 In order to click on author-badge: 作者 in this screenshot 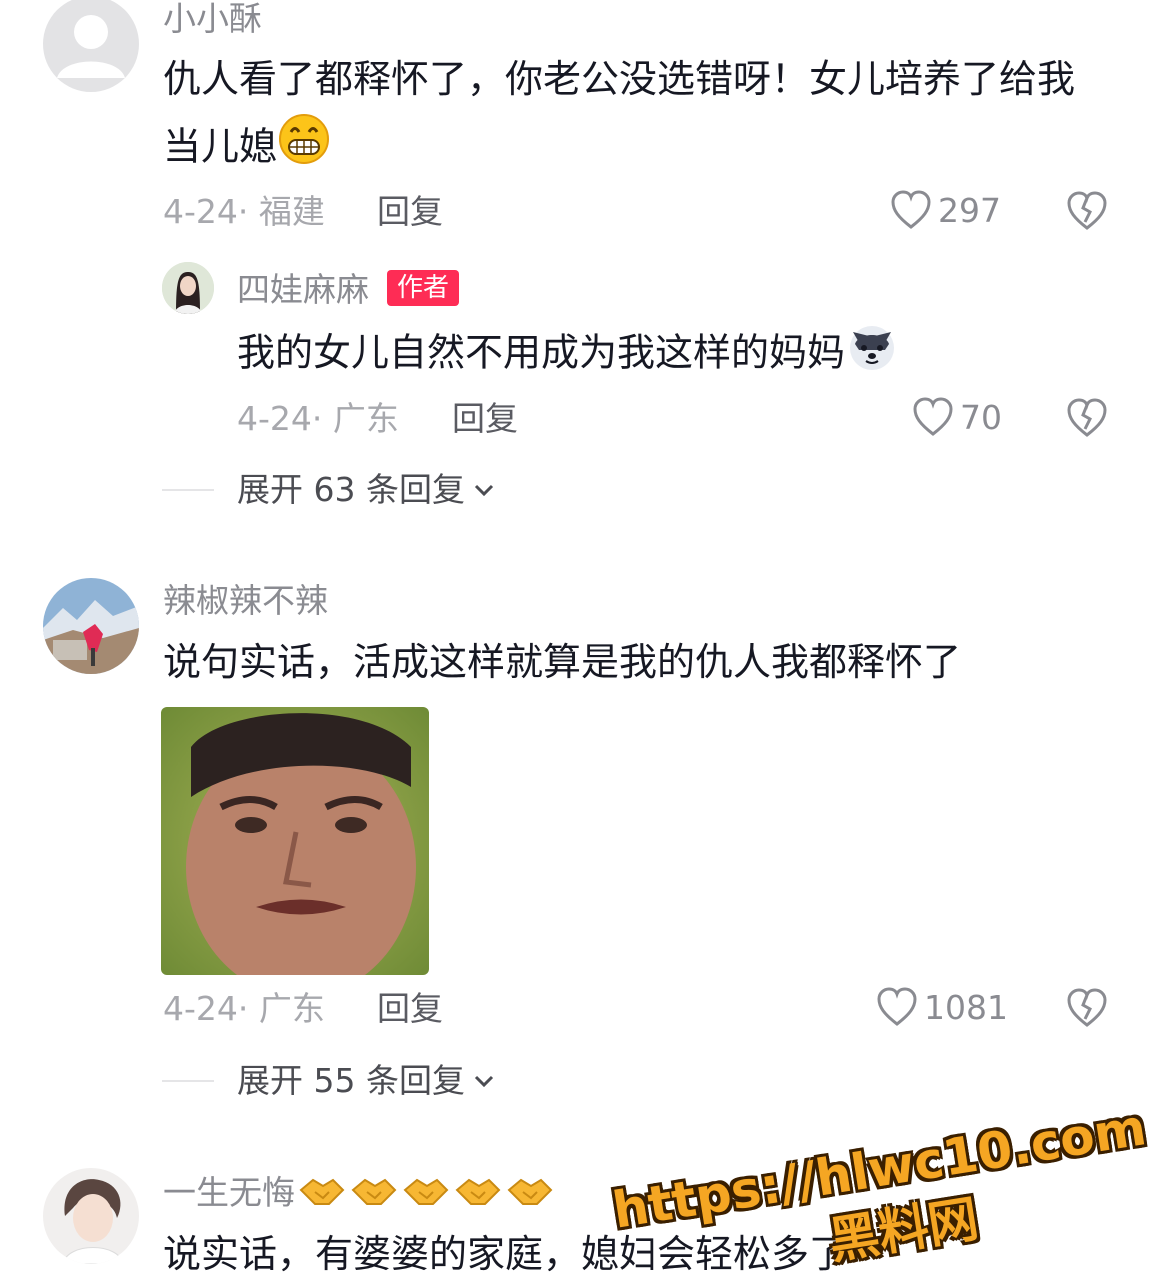, I will do `click(423, 288)`.